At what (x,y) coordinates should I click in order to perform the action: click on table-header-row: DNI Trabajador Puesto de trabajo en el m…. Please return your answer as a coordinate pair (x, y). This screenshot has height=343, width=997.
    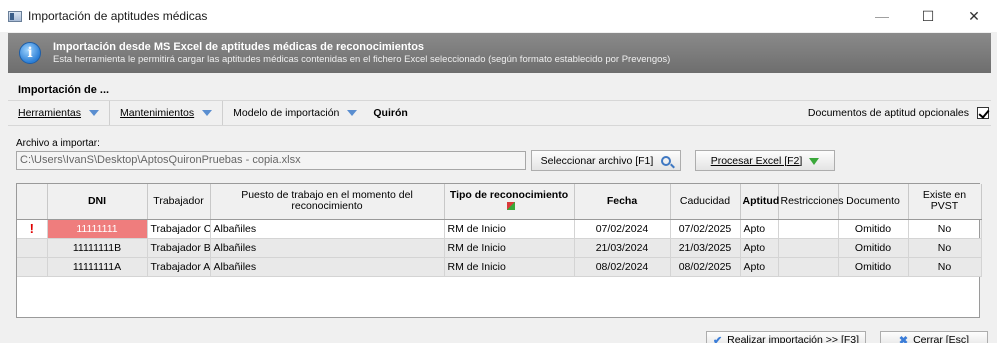
    Looking at the image, I should click on (499, 202).